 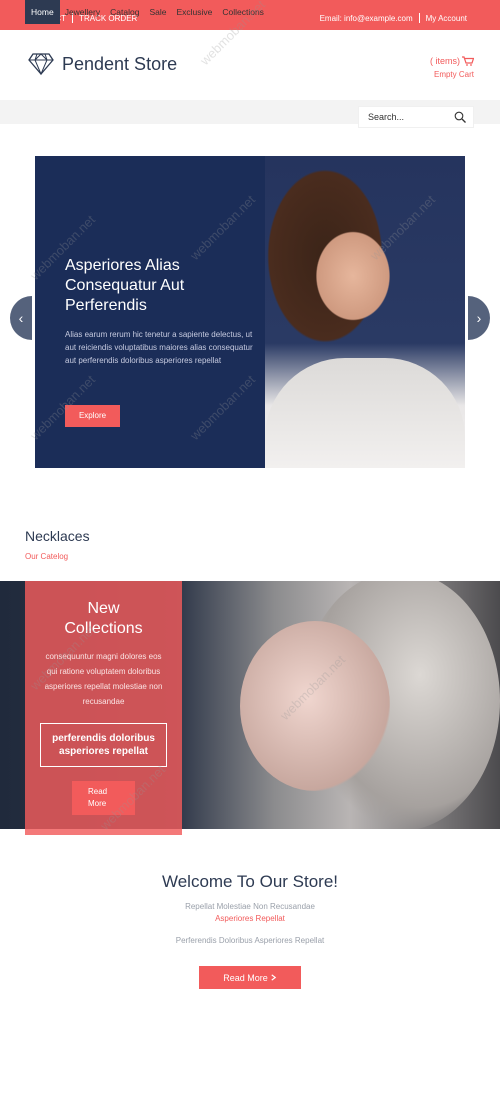 What do you see at coordinates (98, 791) in the screenshot?
I see `read-more-line1: Read` at bounding box center [98, 791].